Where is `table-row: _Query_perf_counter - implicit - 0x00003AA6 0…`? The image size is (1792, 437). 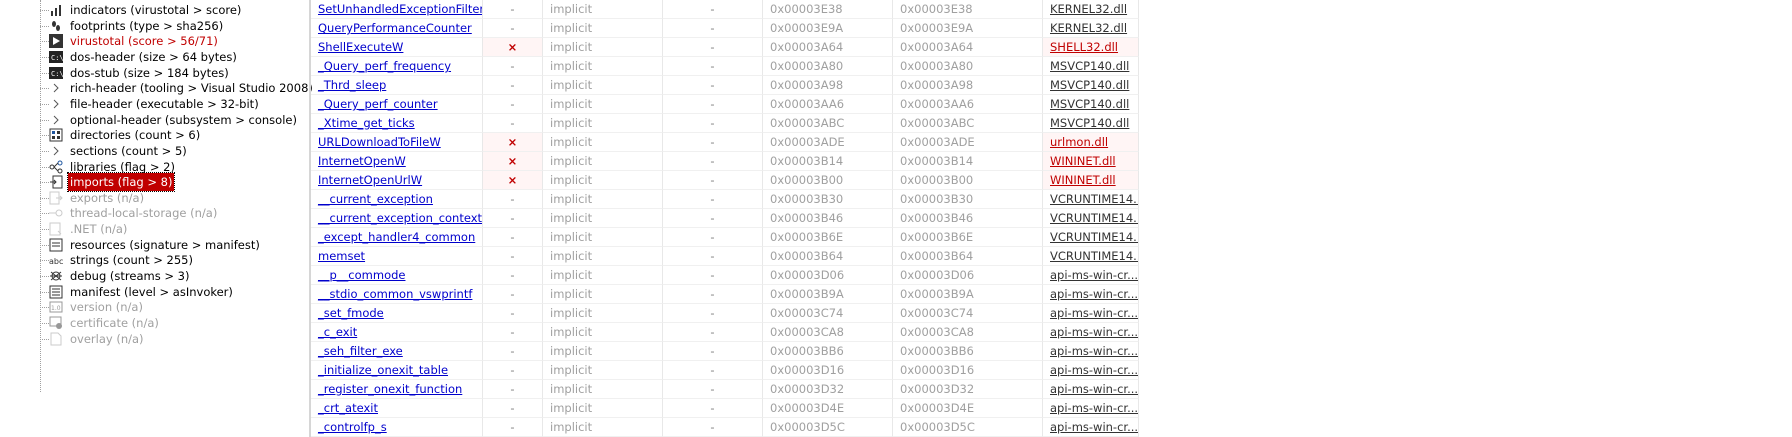 table-row: _Query_perf_counter - implicit - 0x00003AA6 0… is located at coordinates (725, 104).